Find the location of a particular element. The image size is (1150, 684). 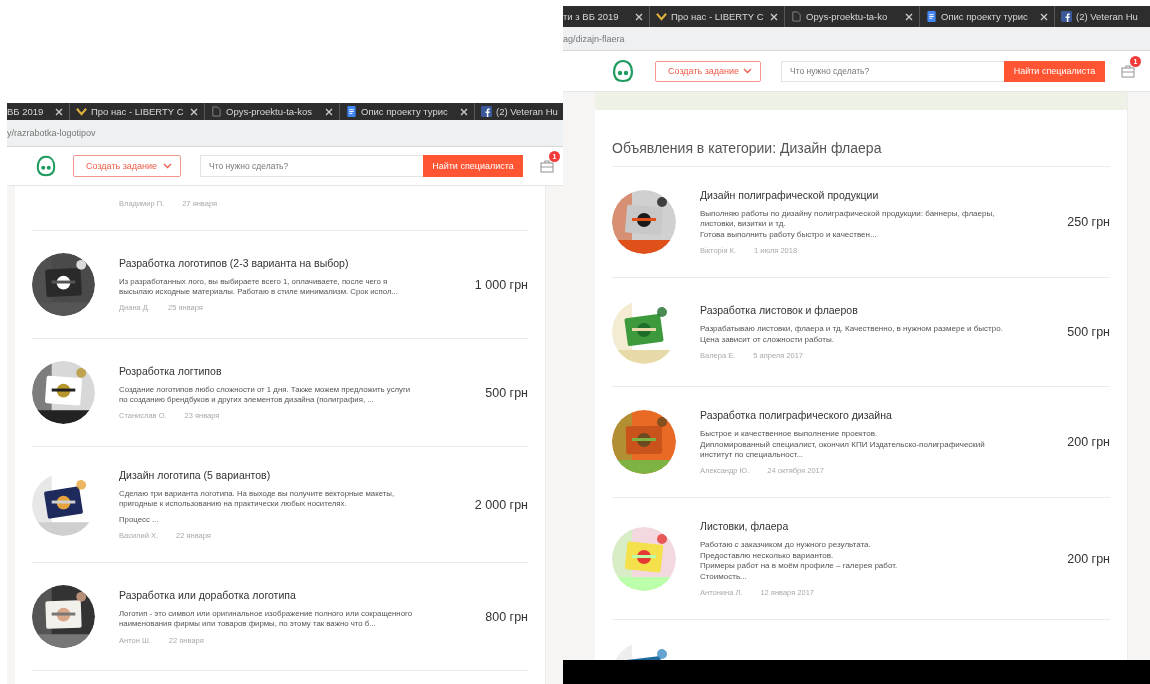

address-url: y/razrabotka-logotipov is located at coordinates (51, 133).